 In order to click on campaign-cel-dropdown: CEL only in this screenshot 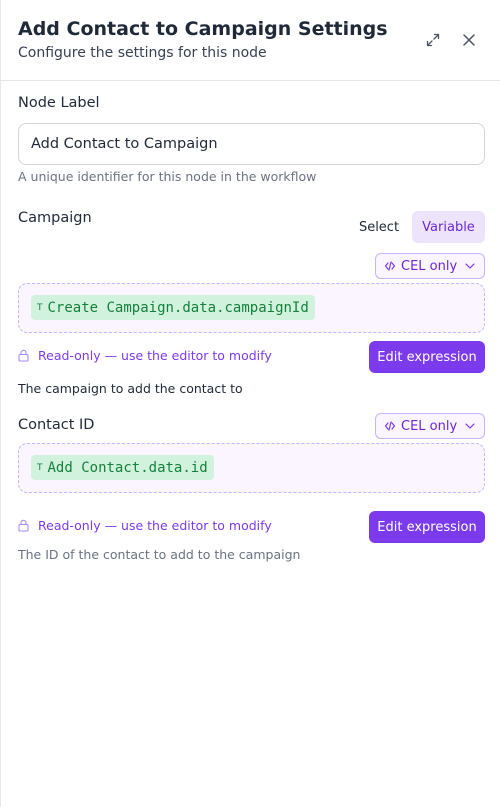, I will do `click(430, 266)`.